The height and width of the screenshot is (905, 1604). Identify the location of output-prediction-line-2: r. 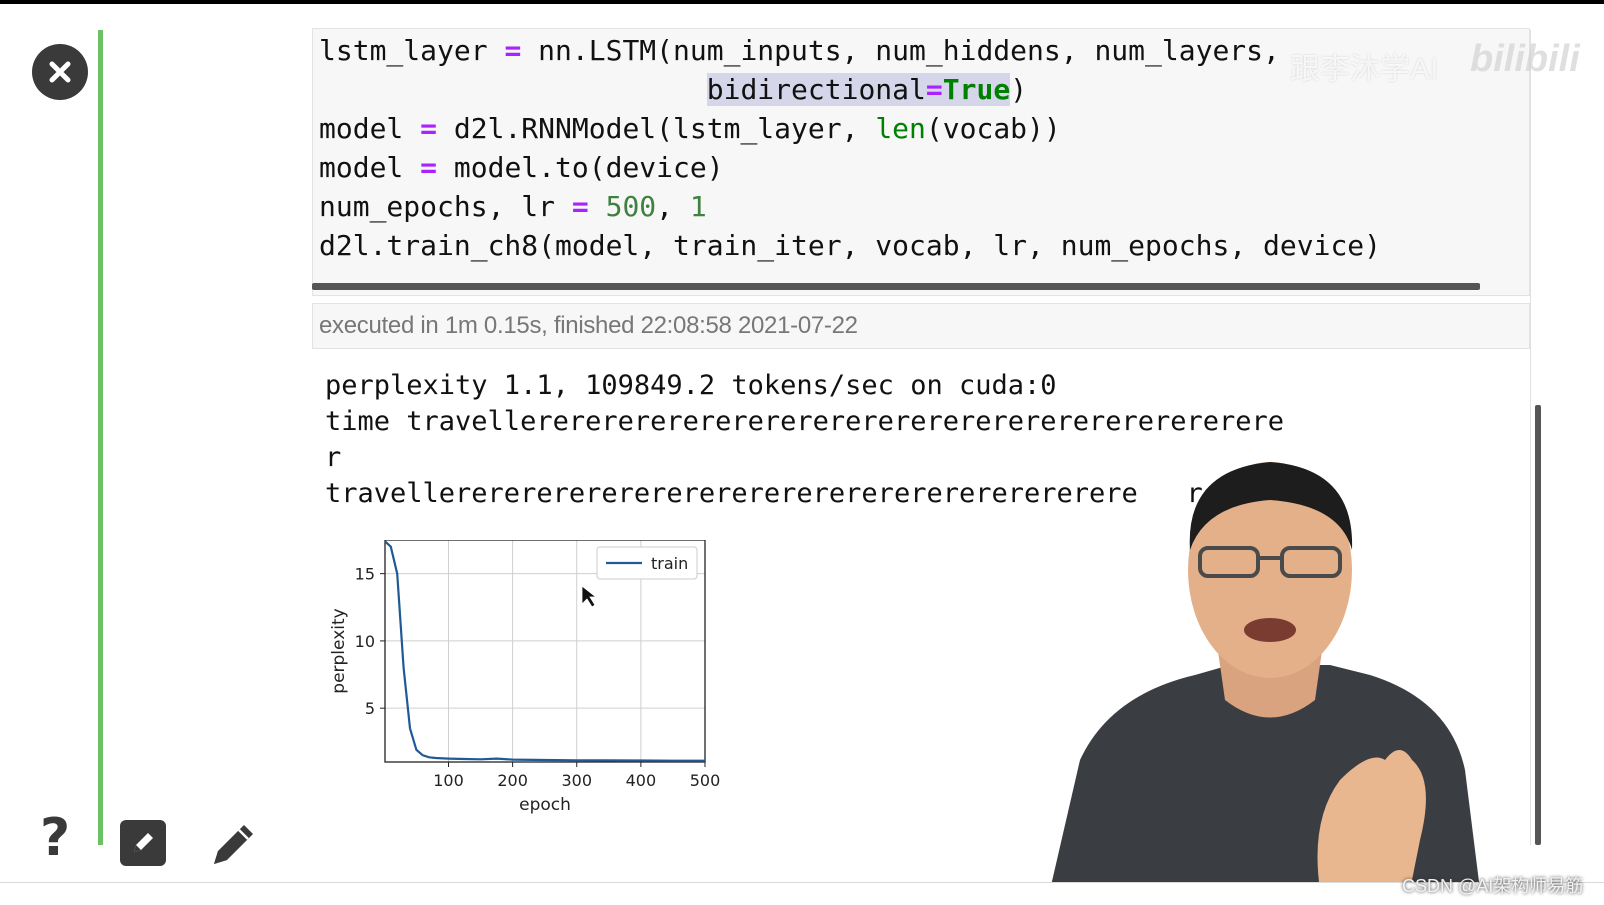
(333, 457).